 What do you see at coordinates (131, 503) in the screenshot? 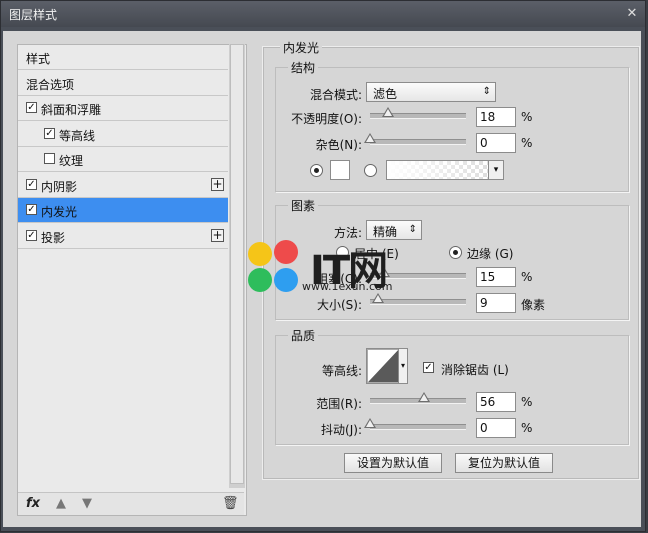
I see `style-list-toolbar: fx ▲ ▼ 🗑` at bounding box center [131, 503].